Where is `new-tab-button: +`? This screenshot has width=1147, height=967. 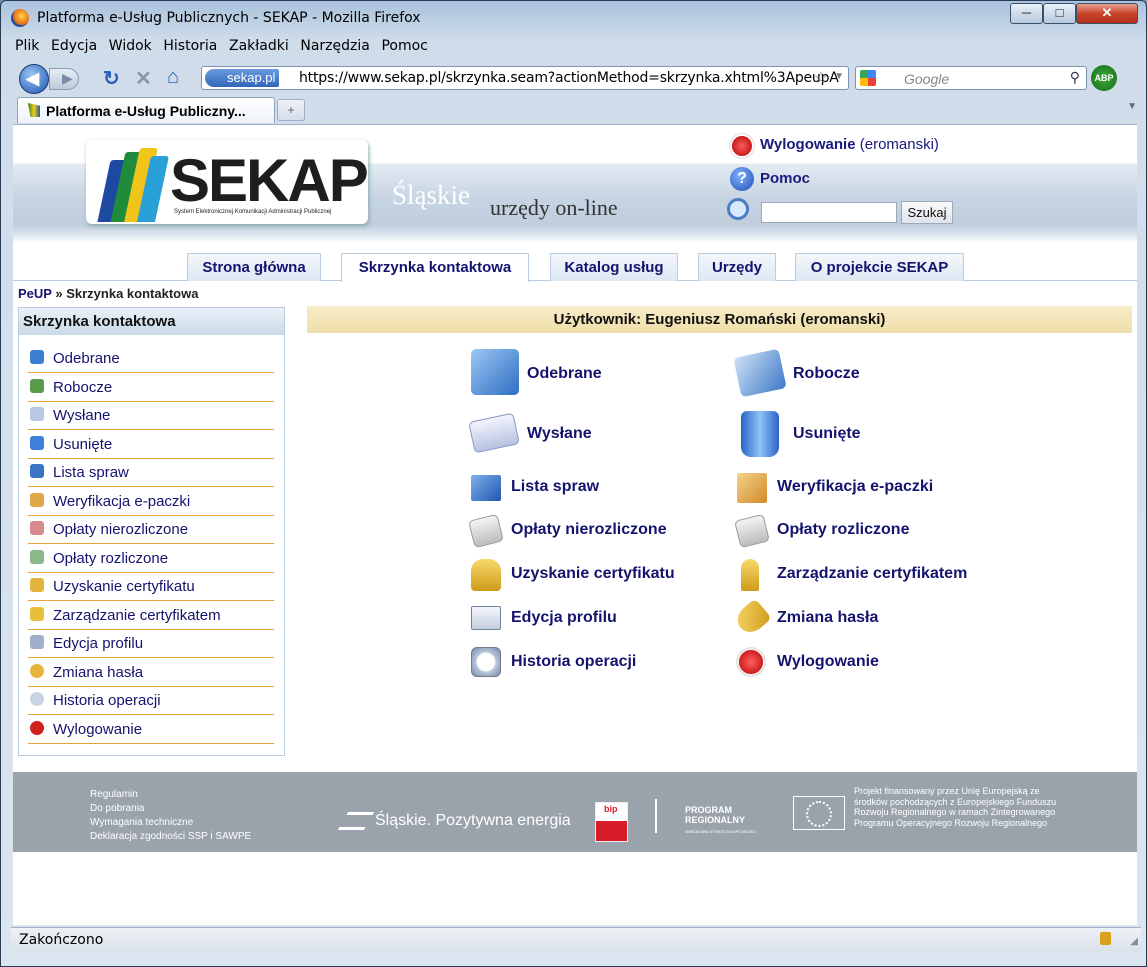 new-tab-button: + is located at coordinates (291, 110).